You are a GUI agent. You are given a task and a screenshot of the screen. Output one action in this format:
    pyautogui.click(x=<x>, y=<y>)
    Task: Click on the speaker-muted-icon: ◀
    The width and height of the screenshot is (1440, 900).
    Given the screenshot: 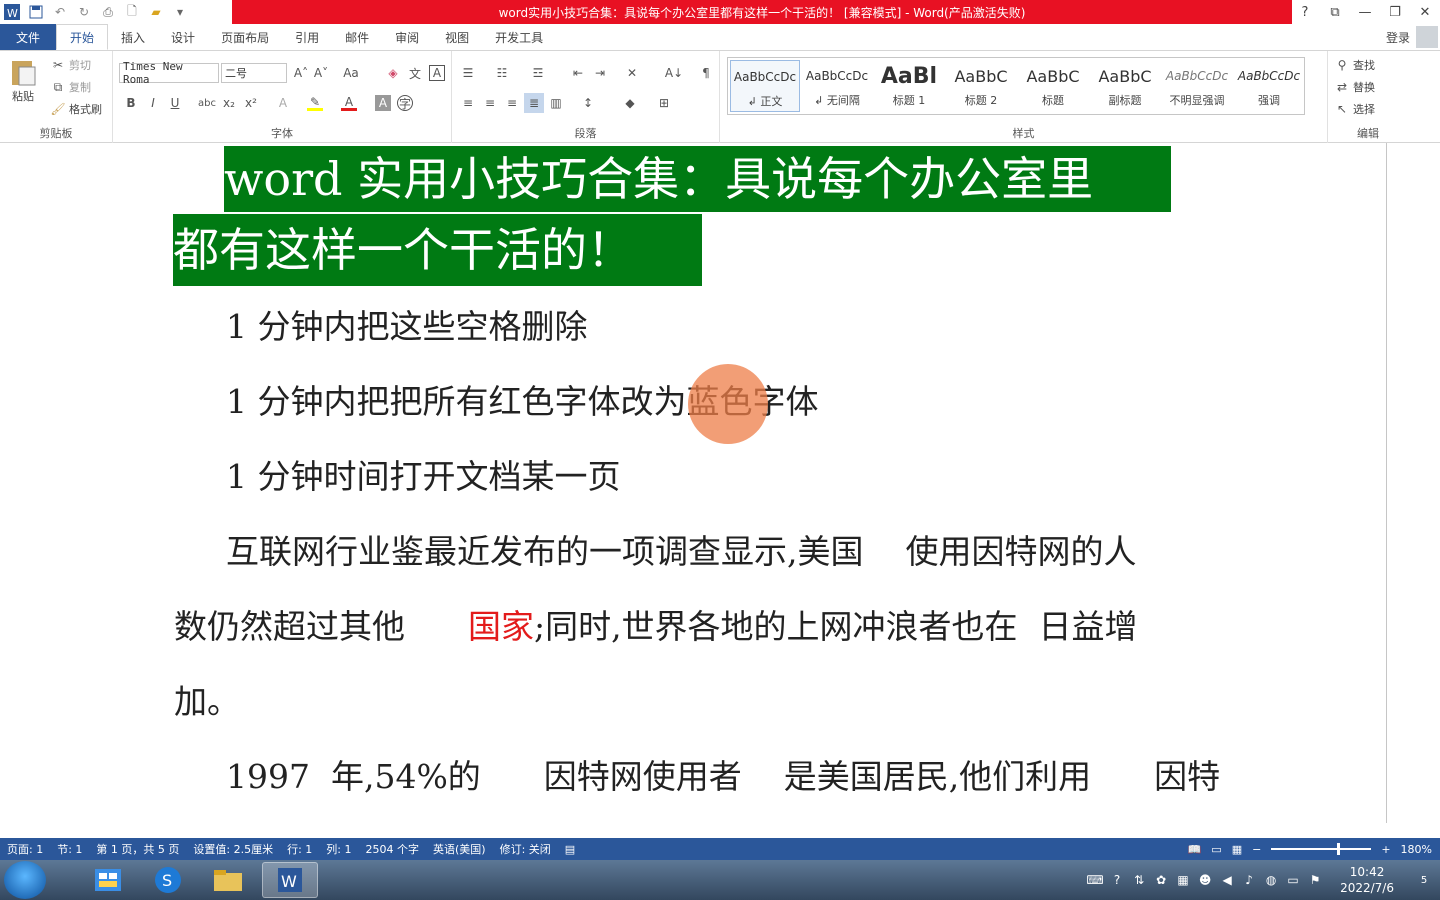 What is the action you would take?
    pyautogui.click(x=1227, y=880)
    